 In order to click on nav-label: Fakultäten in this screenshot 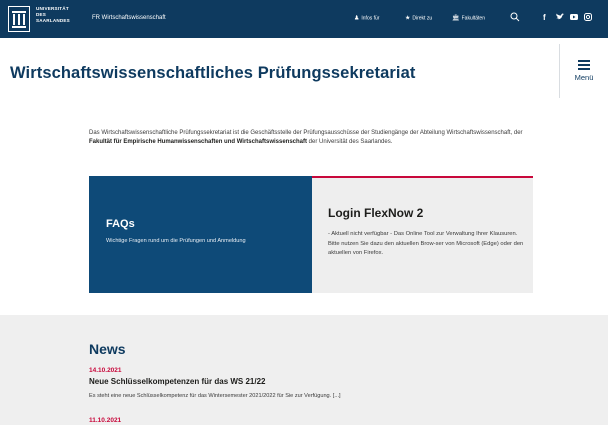, I will do `click(473, 18)`.